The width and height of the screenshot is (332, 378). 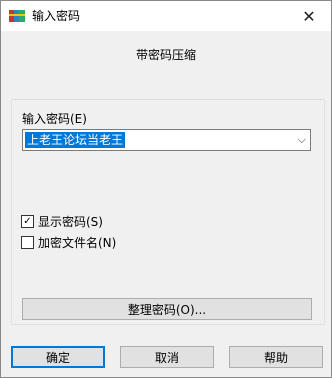 I want to click on show-password-option: ✓ 显示密码(S), so click(x=62, y=221).